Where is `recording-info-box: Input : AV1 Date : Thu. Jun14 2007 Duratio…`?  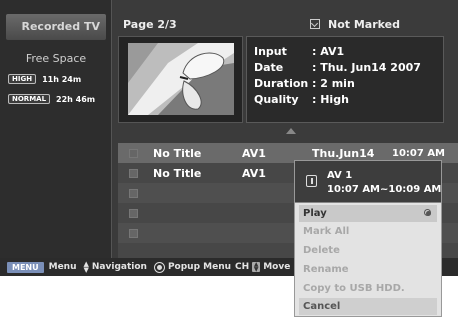
recording-info-box: Input : AV1 Date : Thu. Jun14 2007 Duratio… is located at coordinates (345, 79).